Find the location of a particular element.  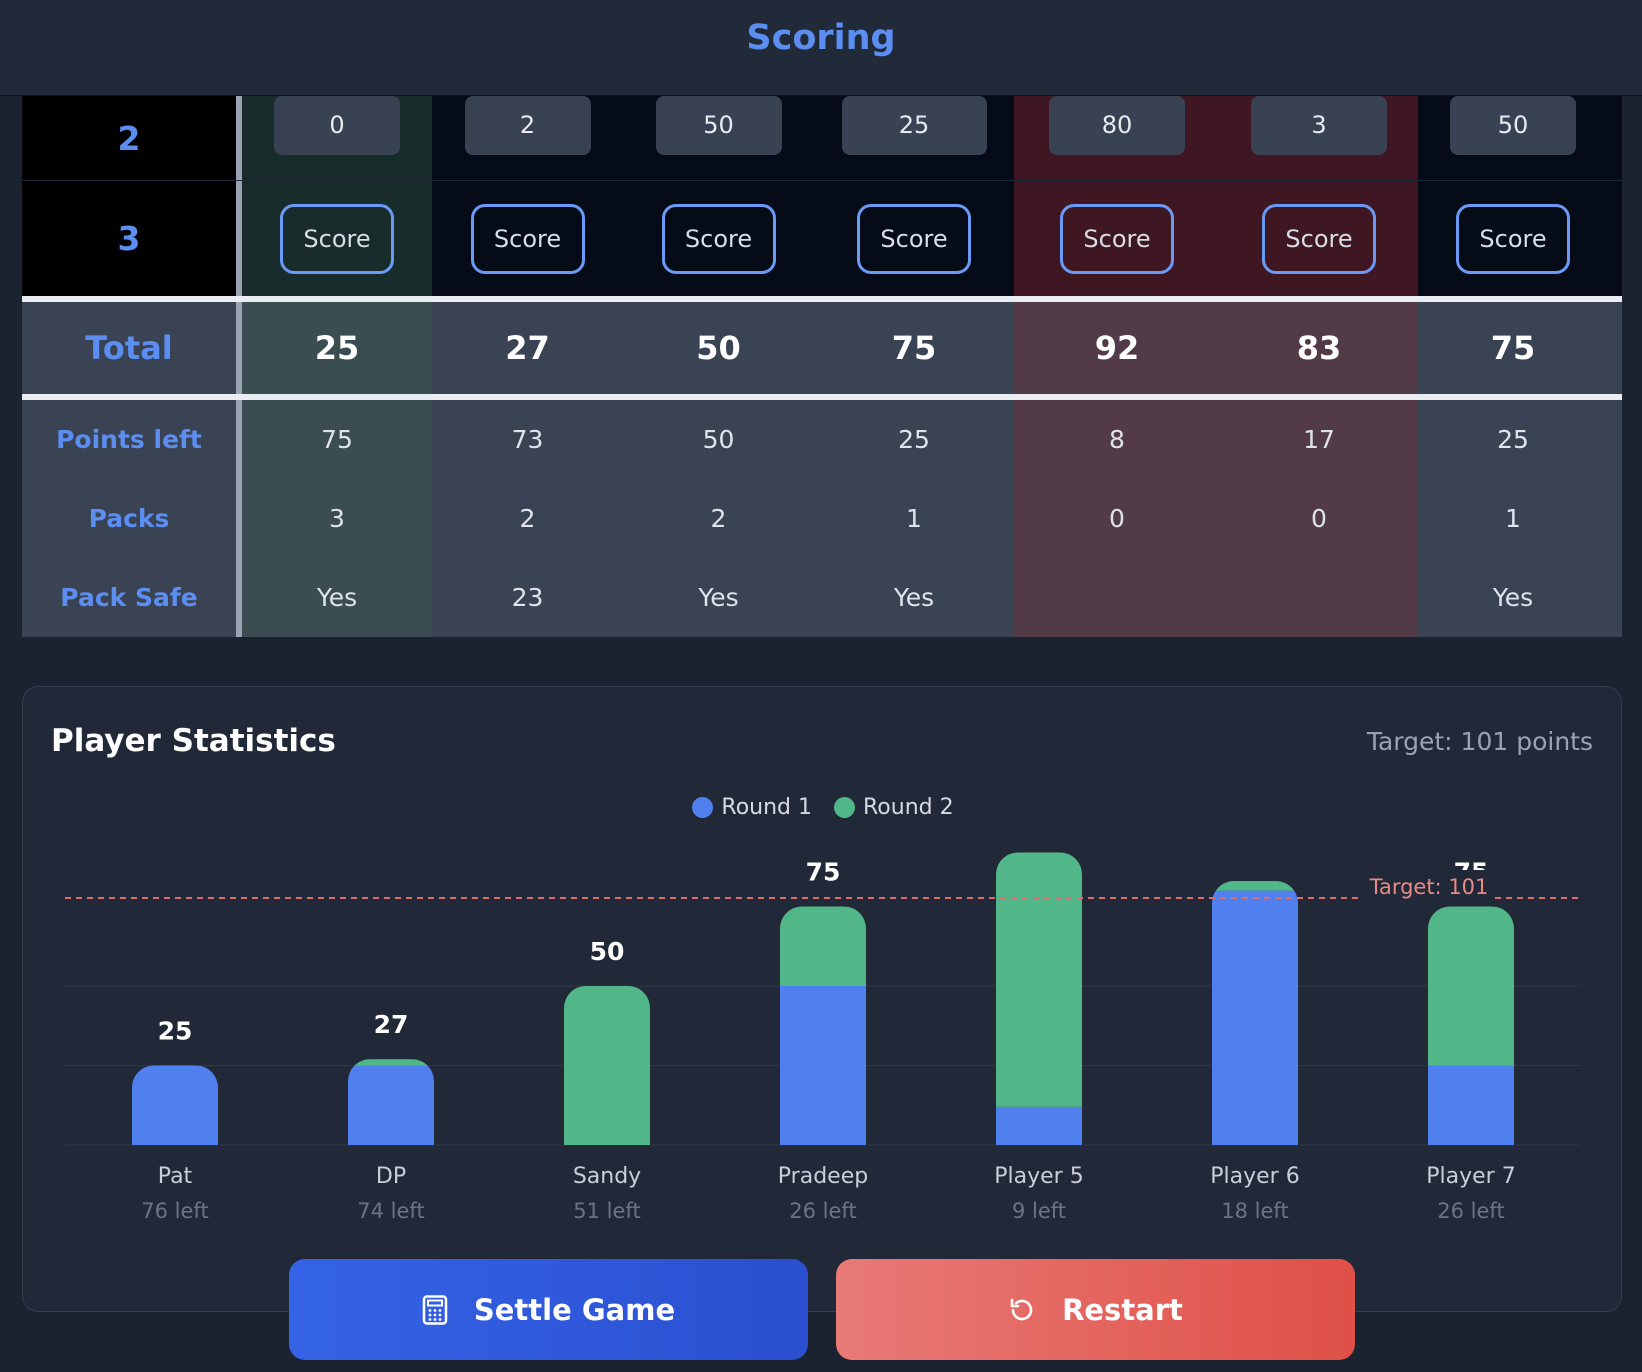

points-left-row: Points left 75 73 50 25 8 17 25 is located at coordinates (822, 439).